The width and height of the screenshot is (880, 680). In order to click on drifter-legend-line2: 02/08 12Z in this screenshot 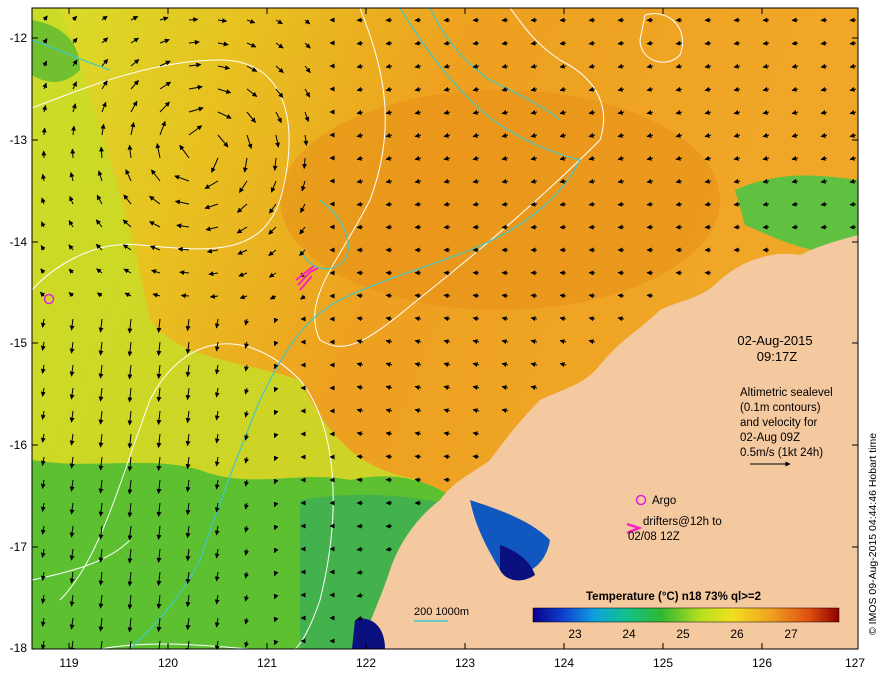, I will do `click(654, 537)`.